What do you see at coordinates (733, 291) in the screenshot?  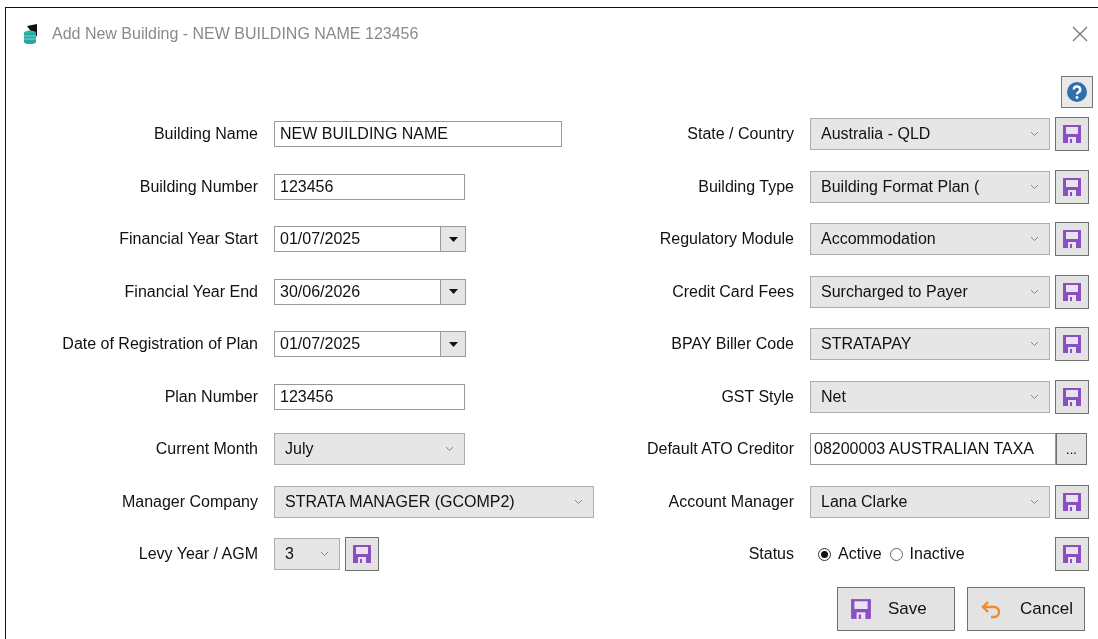 I see `field-label: Credit Card Fees` at bounding box center [733, 291].